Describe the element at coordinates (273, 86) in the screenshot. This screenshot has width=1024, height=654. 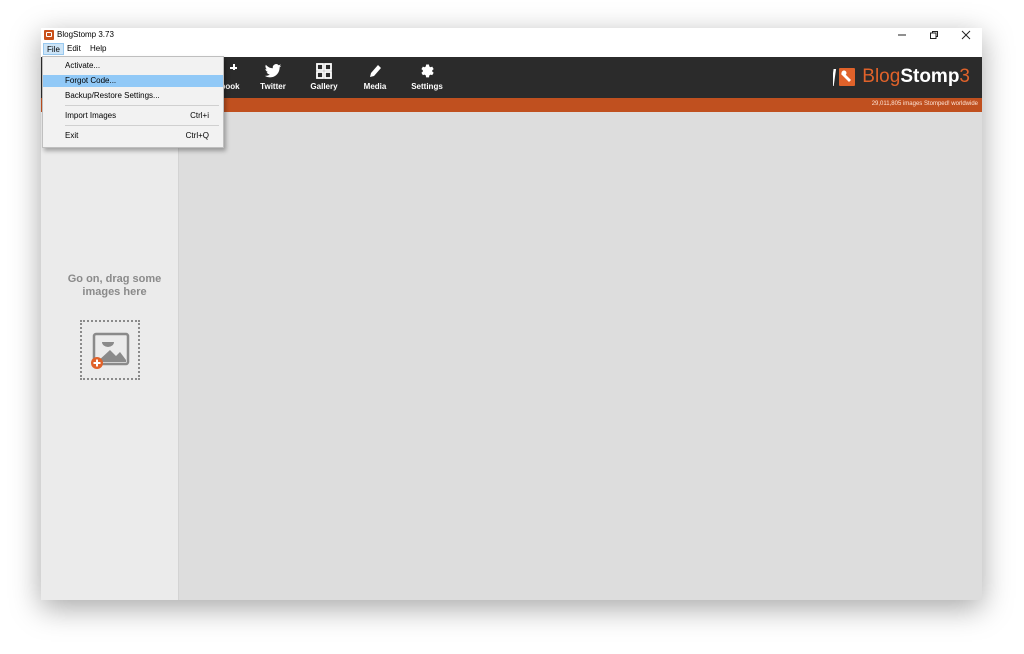
I see `twitter-label: Twitter` at that location.